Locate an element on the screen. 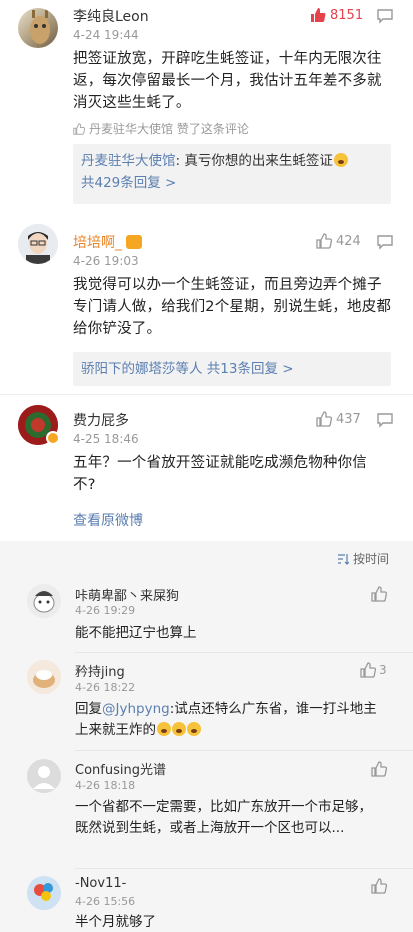 The height and width of the screenshot is (932, 413). comment-time: 4-24 19:44 is located at coordinates (106, 35).